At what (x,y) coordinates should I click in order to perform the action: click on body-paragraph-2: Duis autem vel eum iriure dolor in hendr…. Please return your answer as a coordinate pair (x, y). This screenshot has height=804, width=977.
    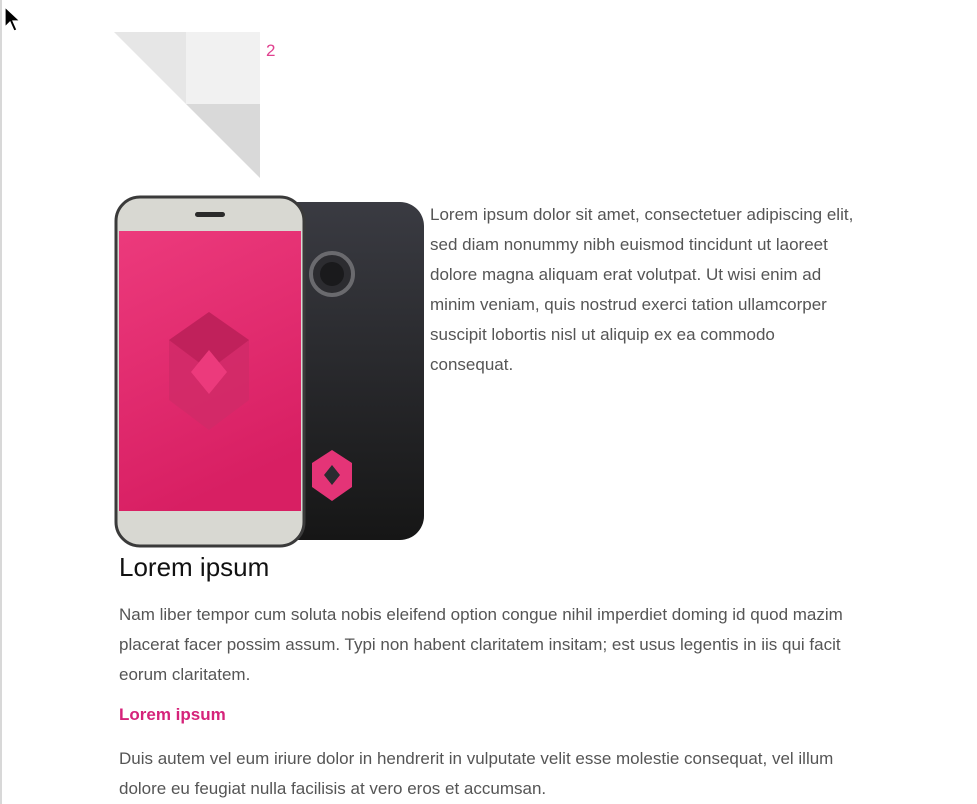
    Looking at the image, I should click on (476, 773).